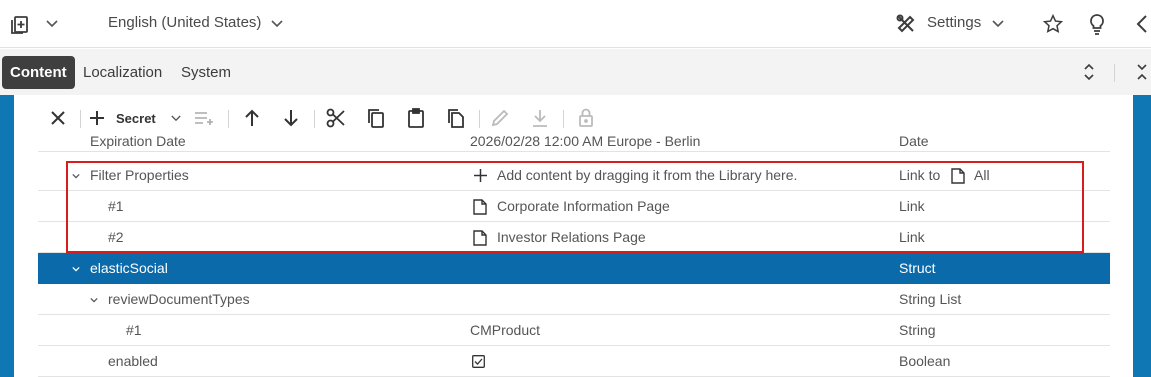  What do you see at coordinates (575, 72) in the screenshot?
I see `tab-bar: Content Localization System` at bounding box center [575, 72].